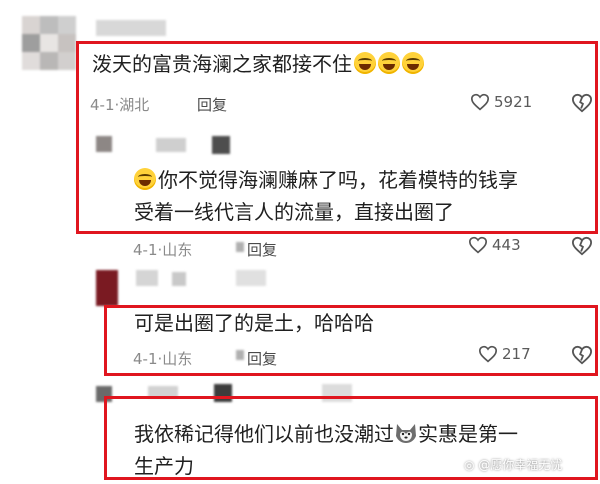 This screenshot has height=484, width=600. What do you see at coordinates (294, 212) in the screenshot?
I see `comment-text-line2: 受着一线代言人的流量，直接出圈了` at bounding box center [294, 212].